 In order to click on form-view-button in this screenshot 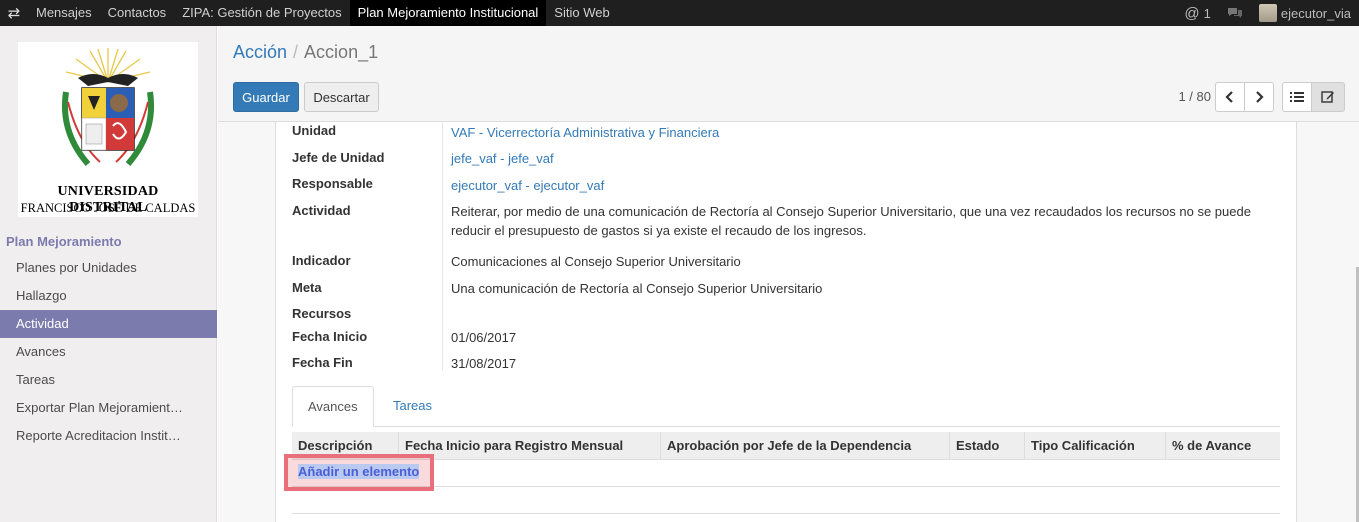, I will do `click(1328, 97)`.